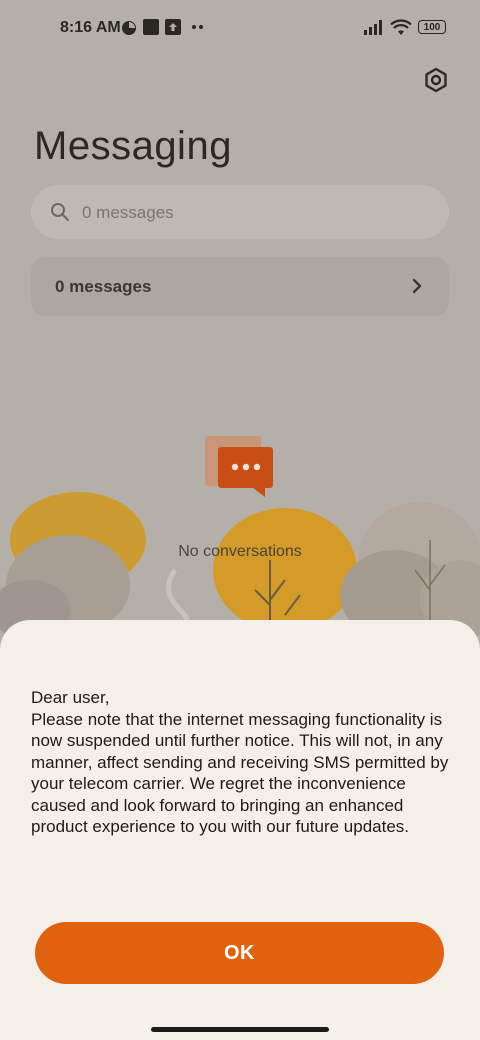 This screenshot has width=480, height=1040. I want to click on ok-button-label: OK, so click(239, 952).